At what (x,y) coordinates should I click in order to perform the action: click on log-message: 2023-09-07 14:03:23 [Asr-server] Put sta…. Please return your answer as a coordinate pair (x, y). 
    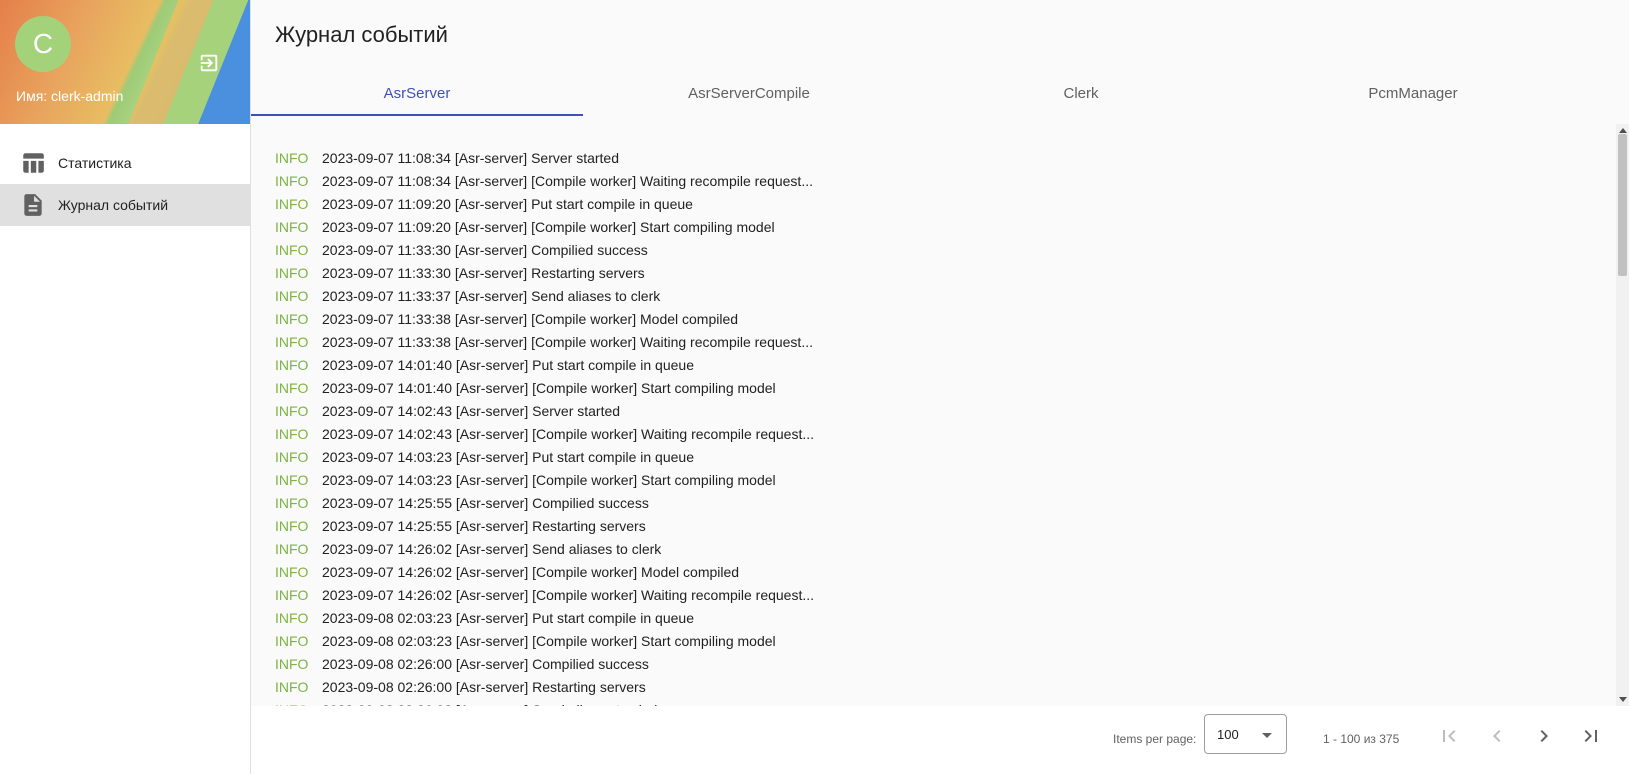
    Looking at the image, I should click on (508, 456).